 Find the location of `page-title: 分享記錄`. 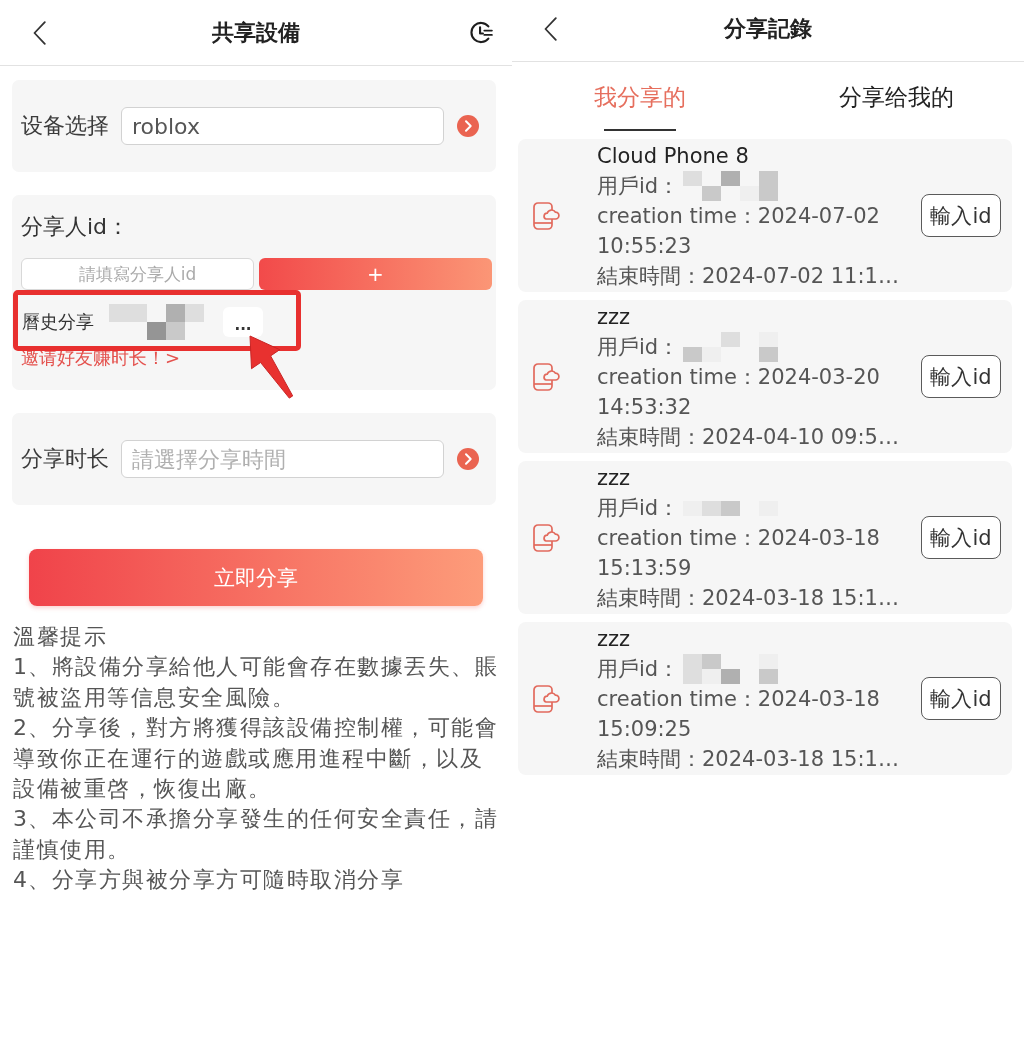

page-title: 分享記錄 is located at coordinates (768, 28).